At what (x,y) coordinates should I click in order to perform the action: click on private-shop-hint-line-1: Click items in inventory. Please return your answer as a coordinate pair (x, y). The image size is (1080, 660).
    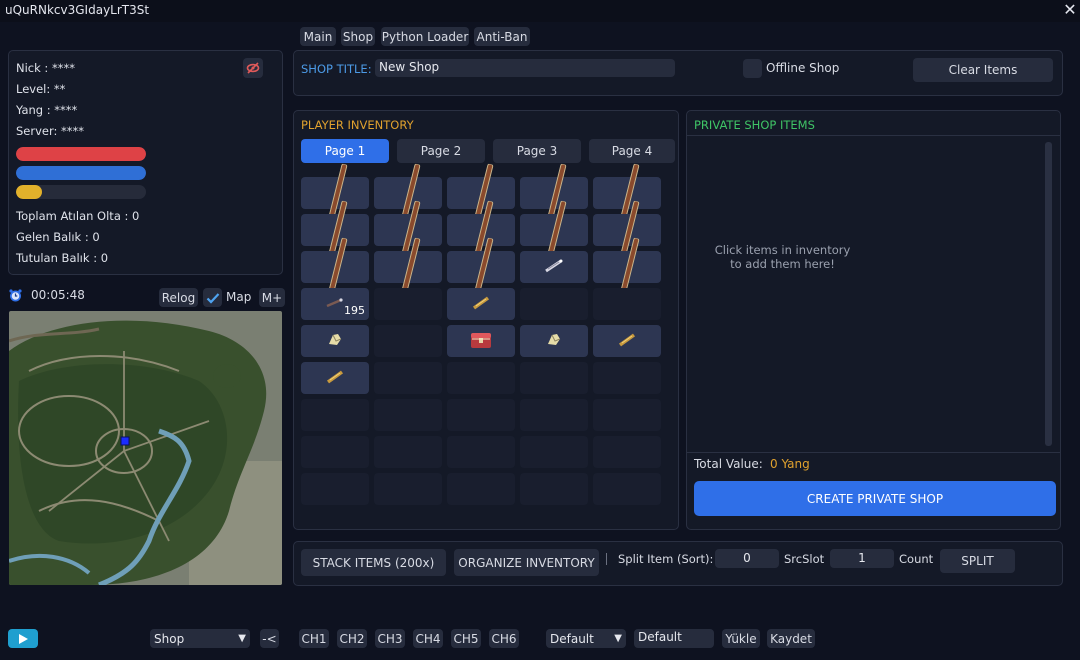
    Looking at the image, I should click on (782, 250).